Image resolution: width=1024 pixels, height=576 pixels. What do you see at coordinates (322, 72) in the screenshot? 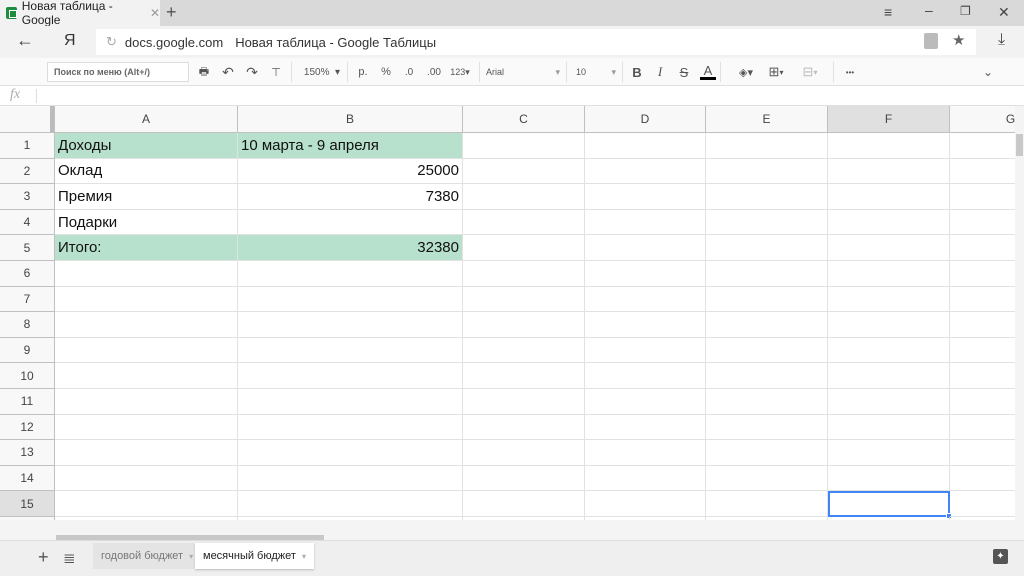
I see `zoom-select: 150% ▾` at bounding box center [322, 72].